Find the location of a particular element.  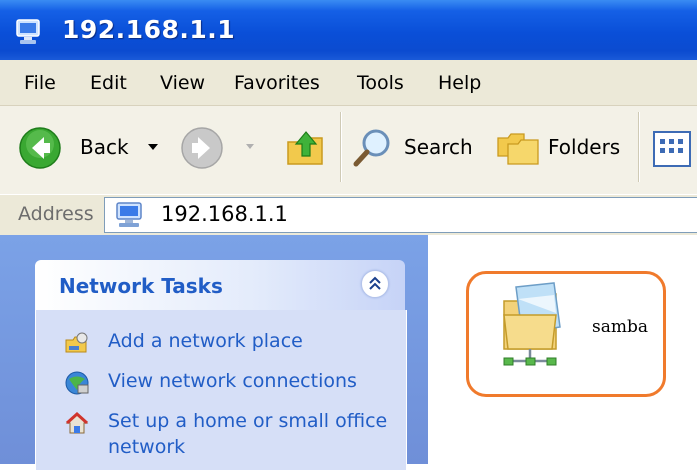

network-tasks-header: Network Tasks is located at coordinates (220, 285).